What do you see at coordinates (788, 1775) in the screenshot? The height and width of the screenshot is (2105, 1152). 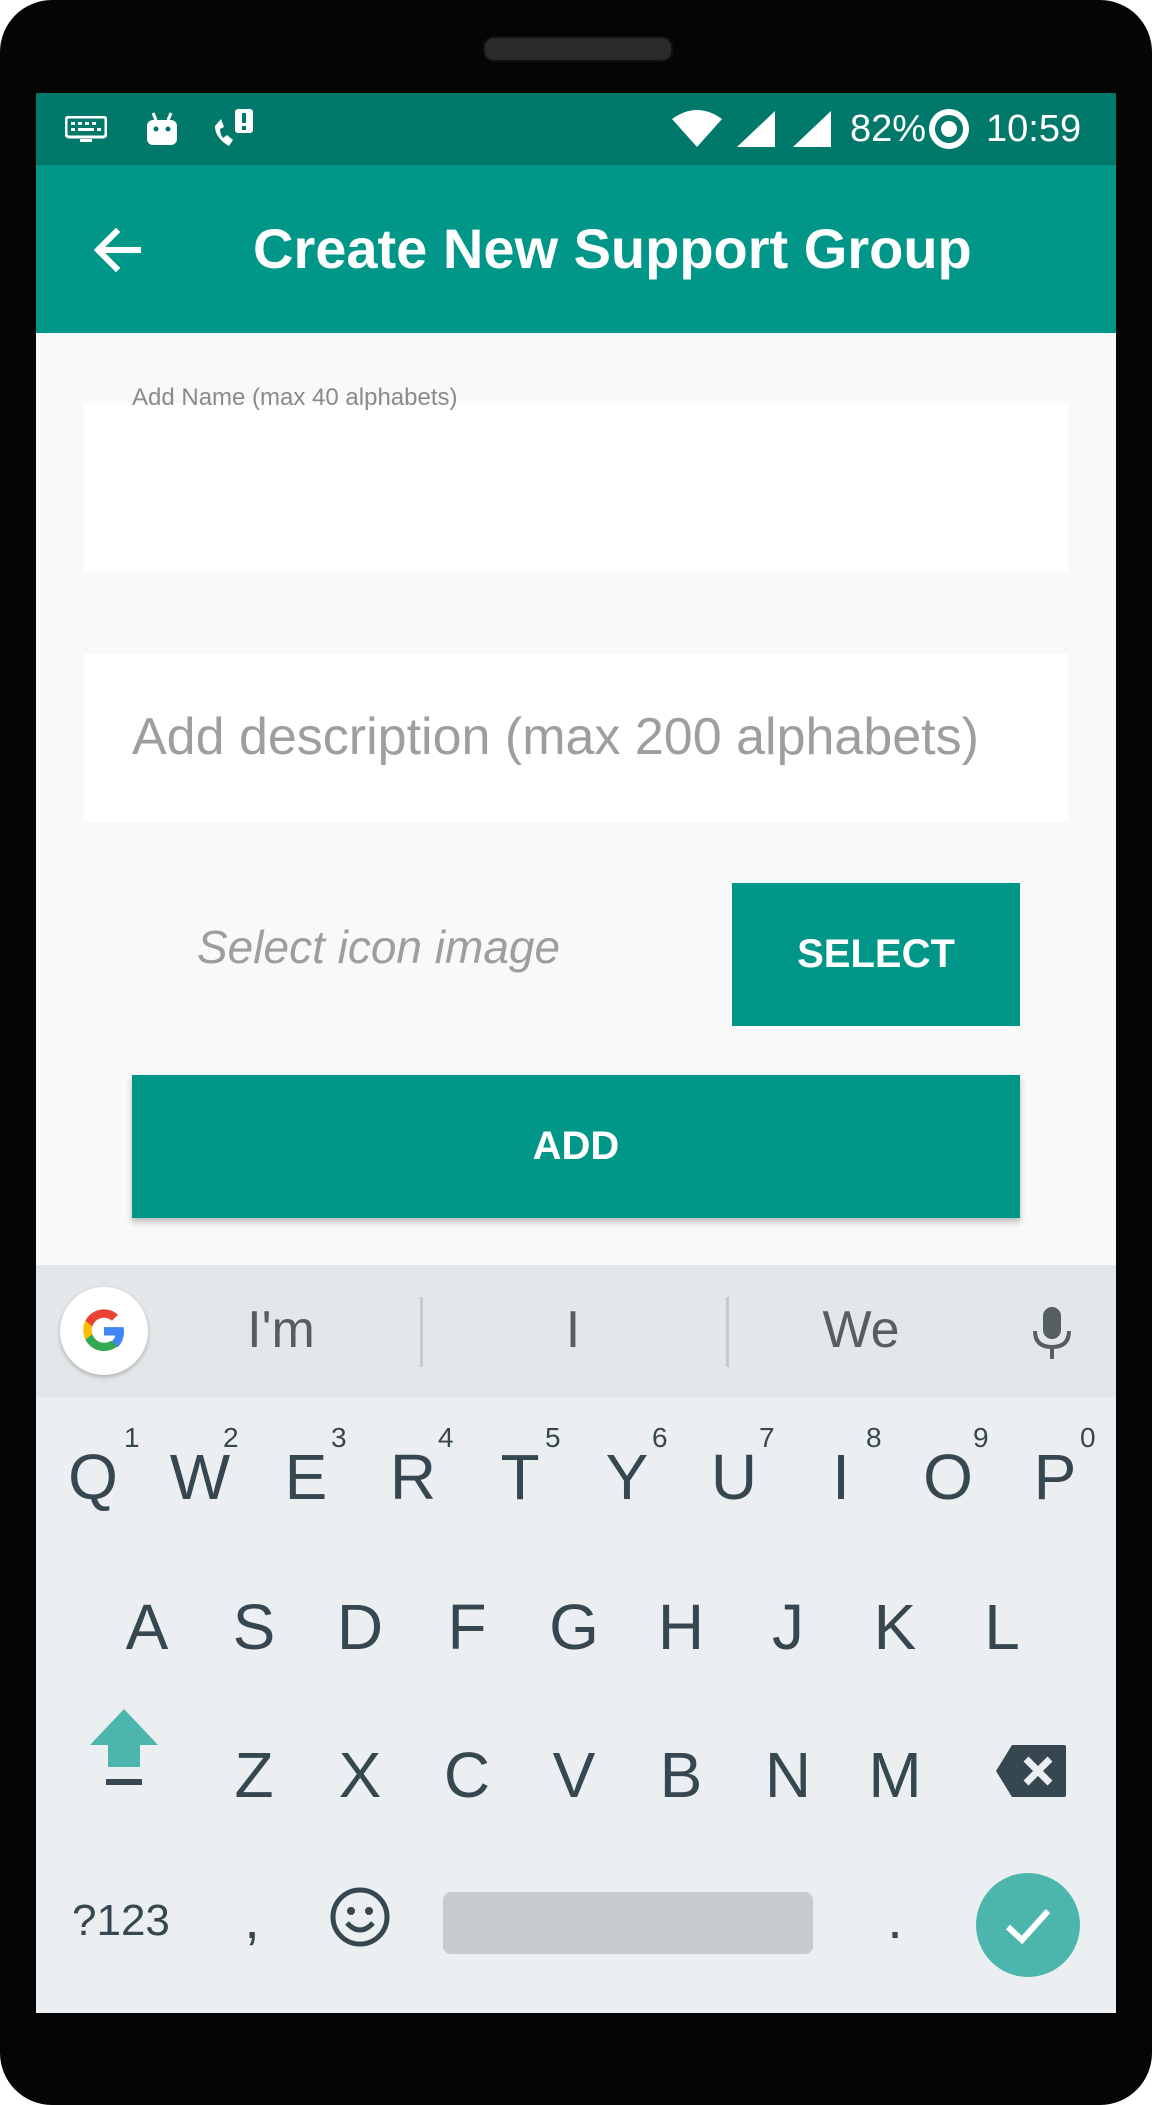 I see `key-n: N` at bounding box center [788, 1775].